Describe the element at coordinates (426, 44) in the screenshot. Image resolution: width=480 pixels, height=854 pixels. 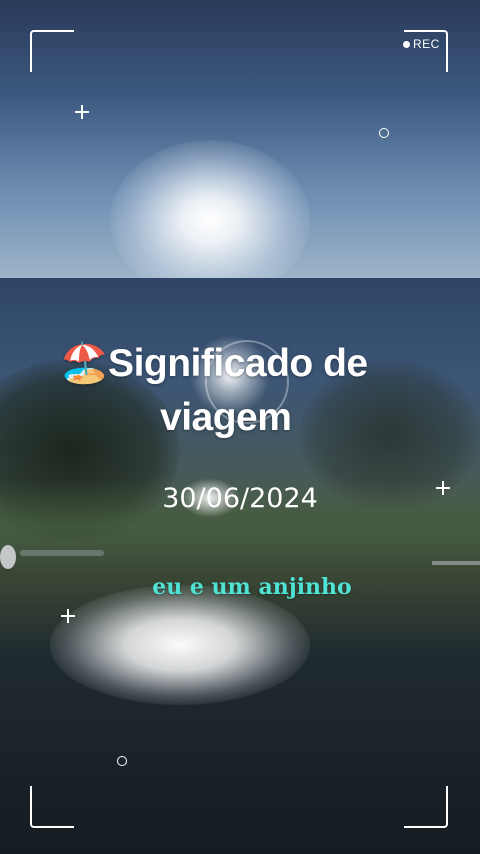
I see `rec-label: REC` at that location.